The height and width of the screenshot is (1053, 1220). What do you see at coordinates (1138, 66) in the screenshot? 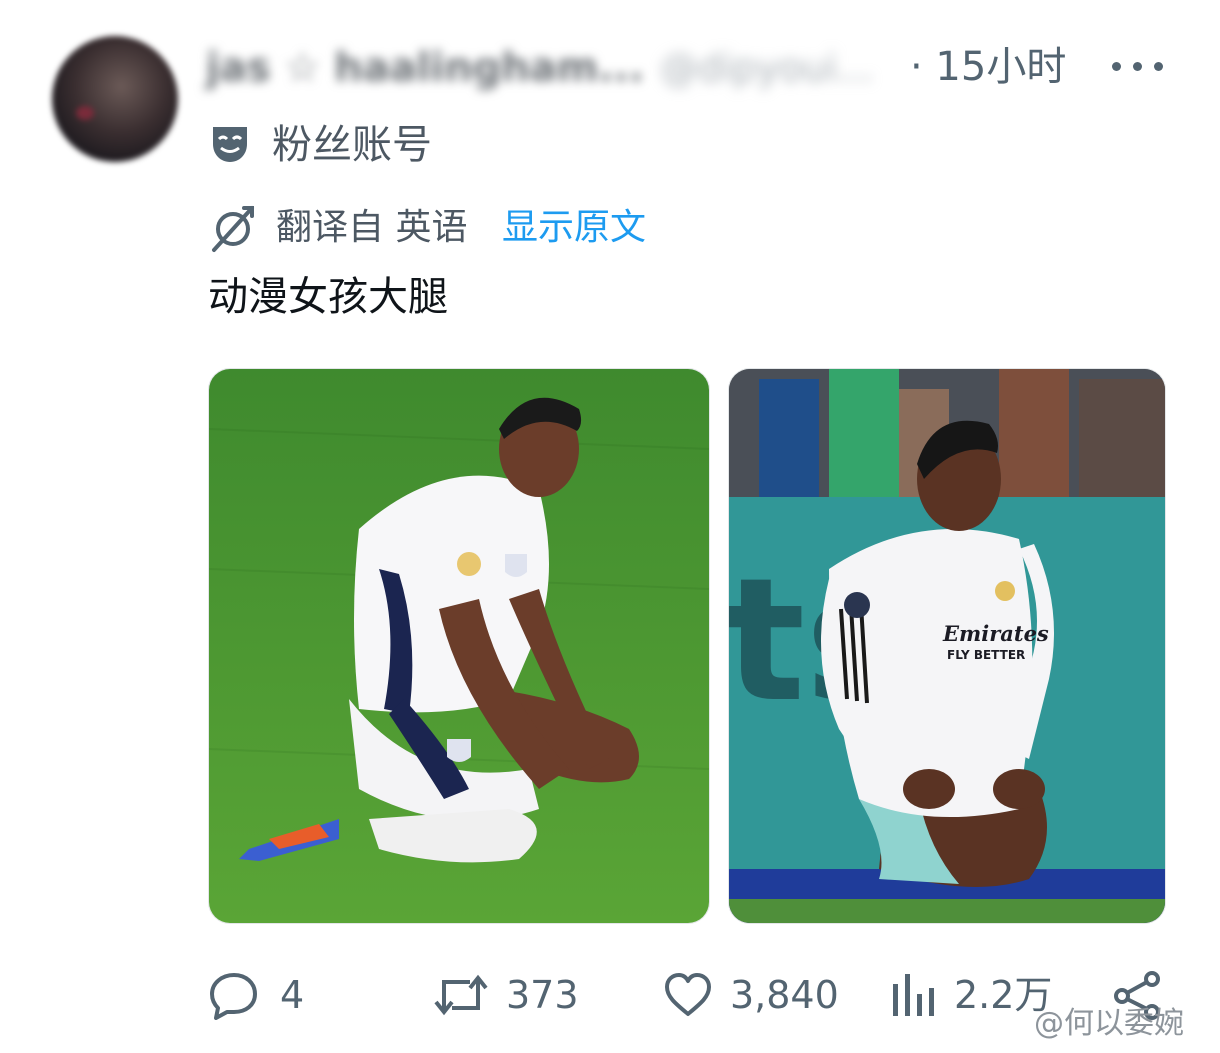
I see `more-icon` at bounding box center [1138, 66].